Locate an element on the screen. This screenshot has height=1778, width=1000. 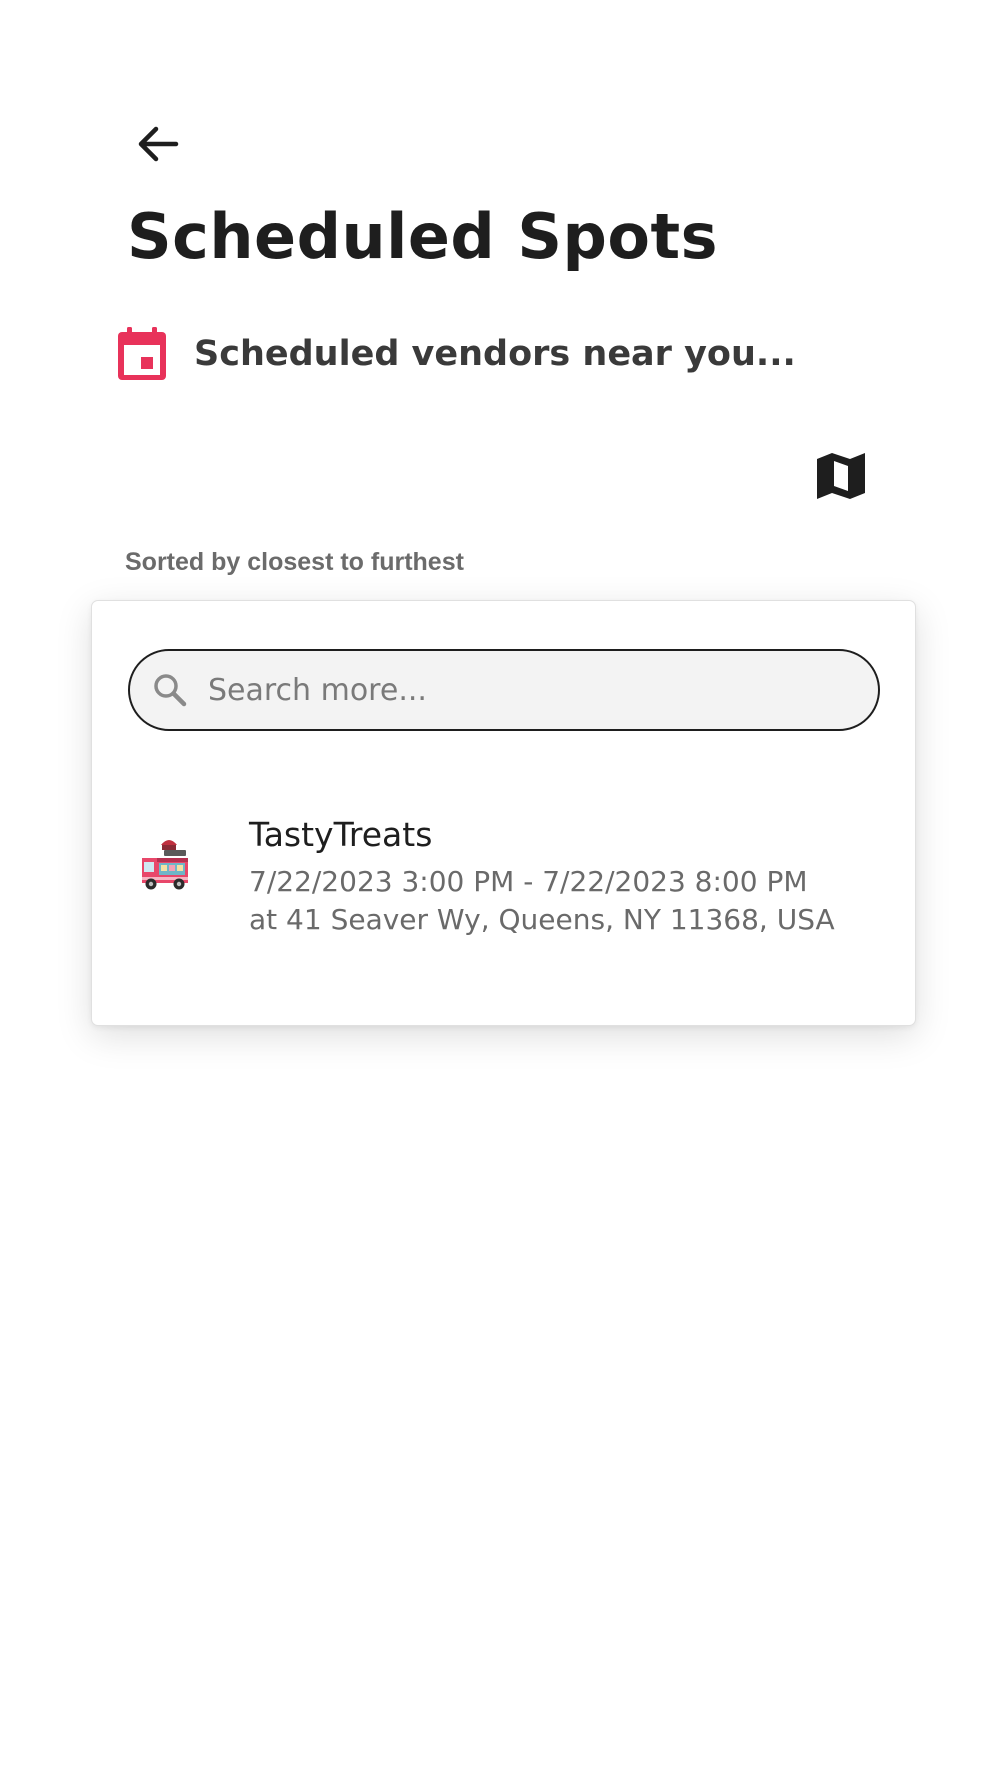
food-truck-icon is located at coordinates (169, 862).